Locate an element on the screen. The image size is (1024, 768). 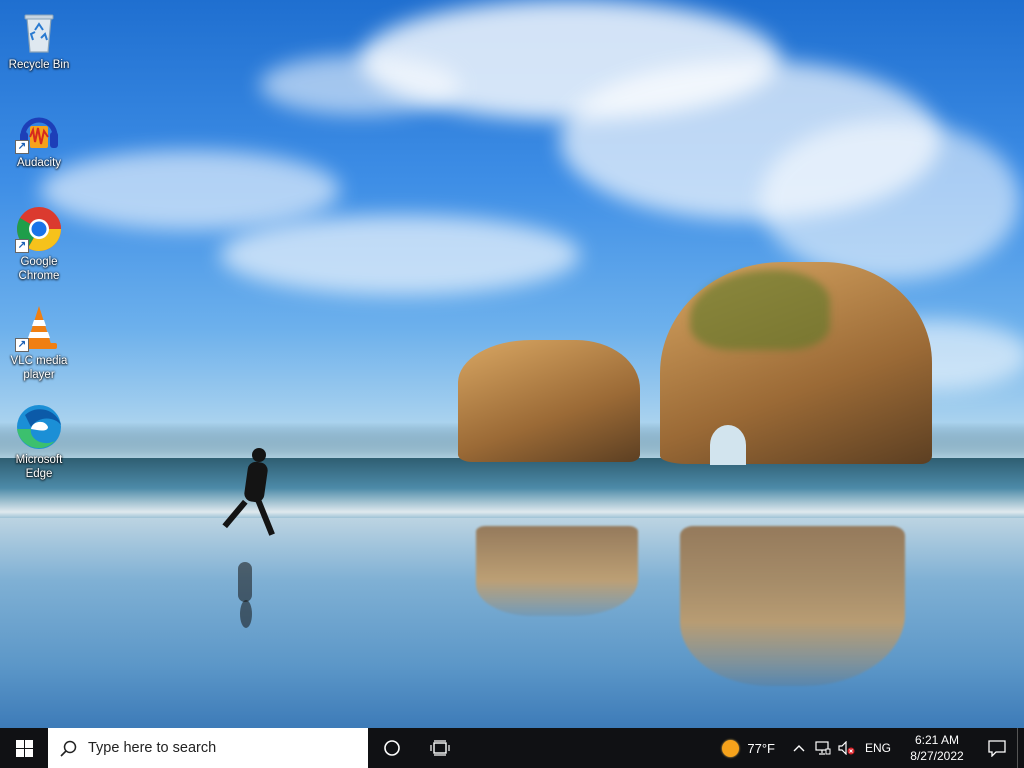
clock-date: 8/27/2022 is located at coordinates (937, 756).